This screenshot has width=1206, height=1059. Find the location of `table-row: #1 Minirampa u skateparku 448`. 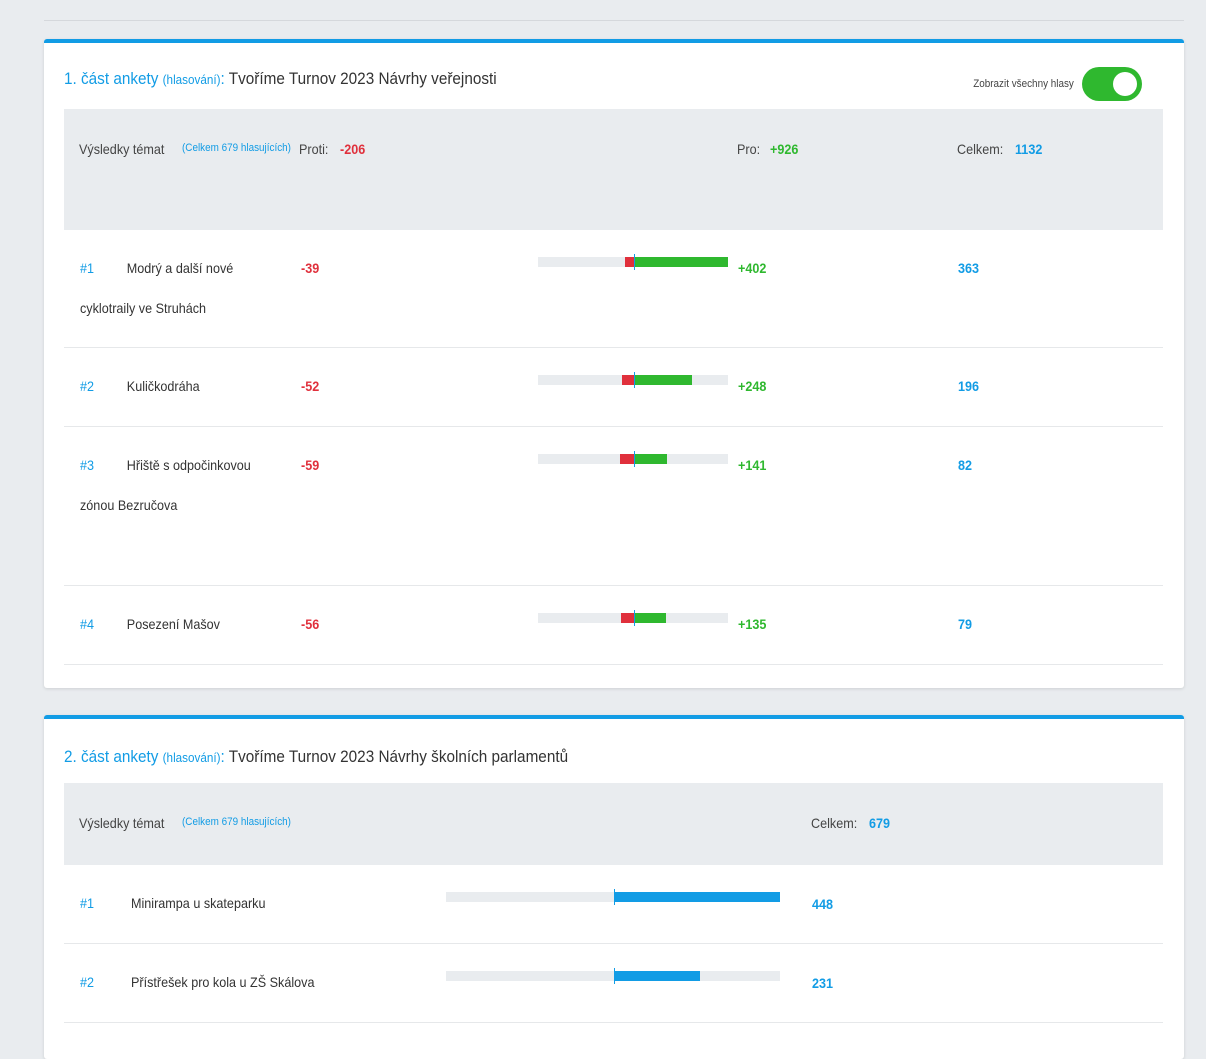

table-row: #1 Minirampa u skateparku 448 is located at coordinates (613, 904).